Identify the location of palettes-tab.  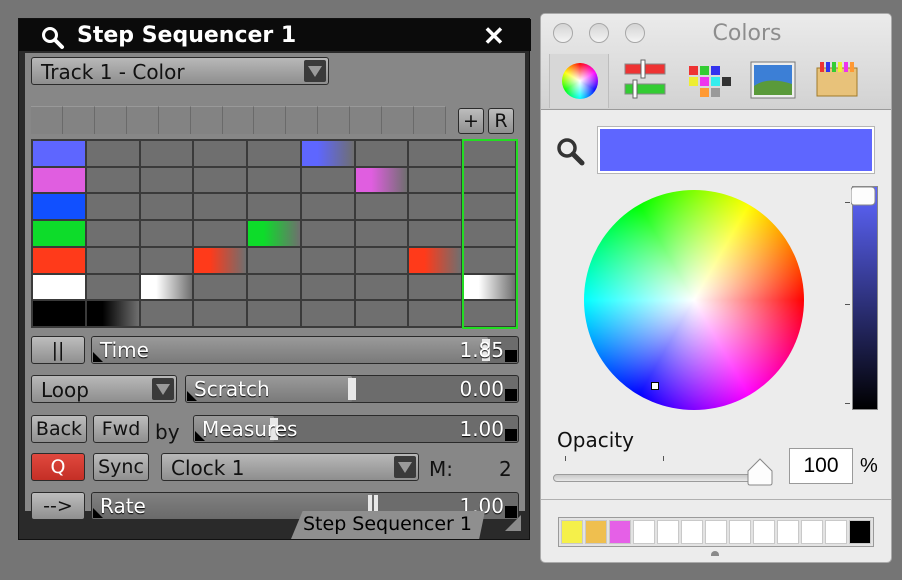
(709, 81).